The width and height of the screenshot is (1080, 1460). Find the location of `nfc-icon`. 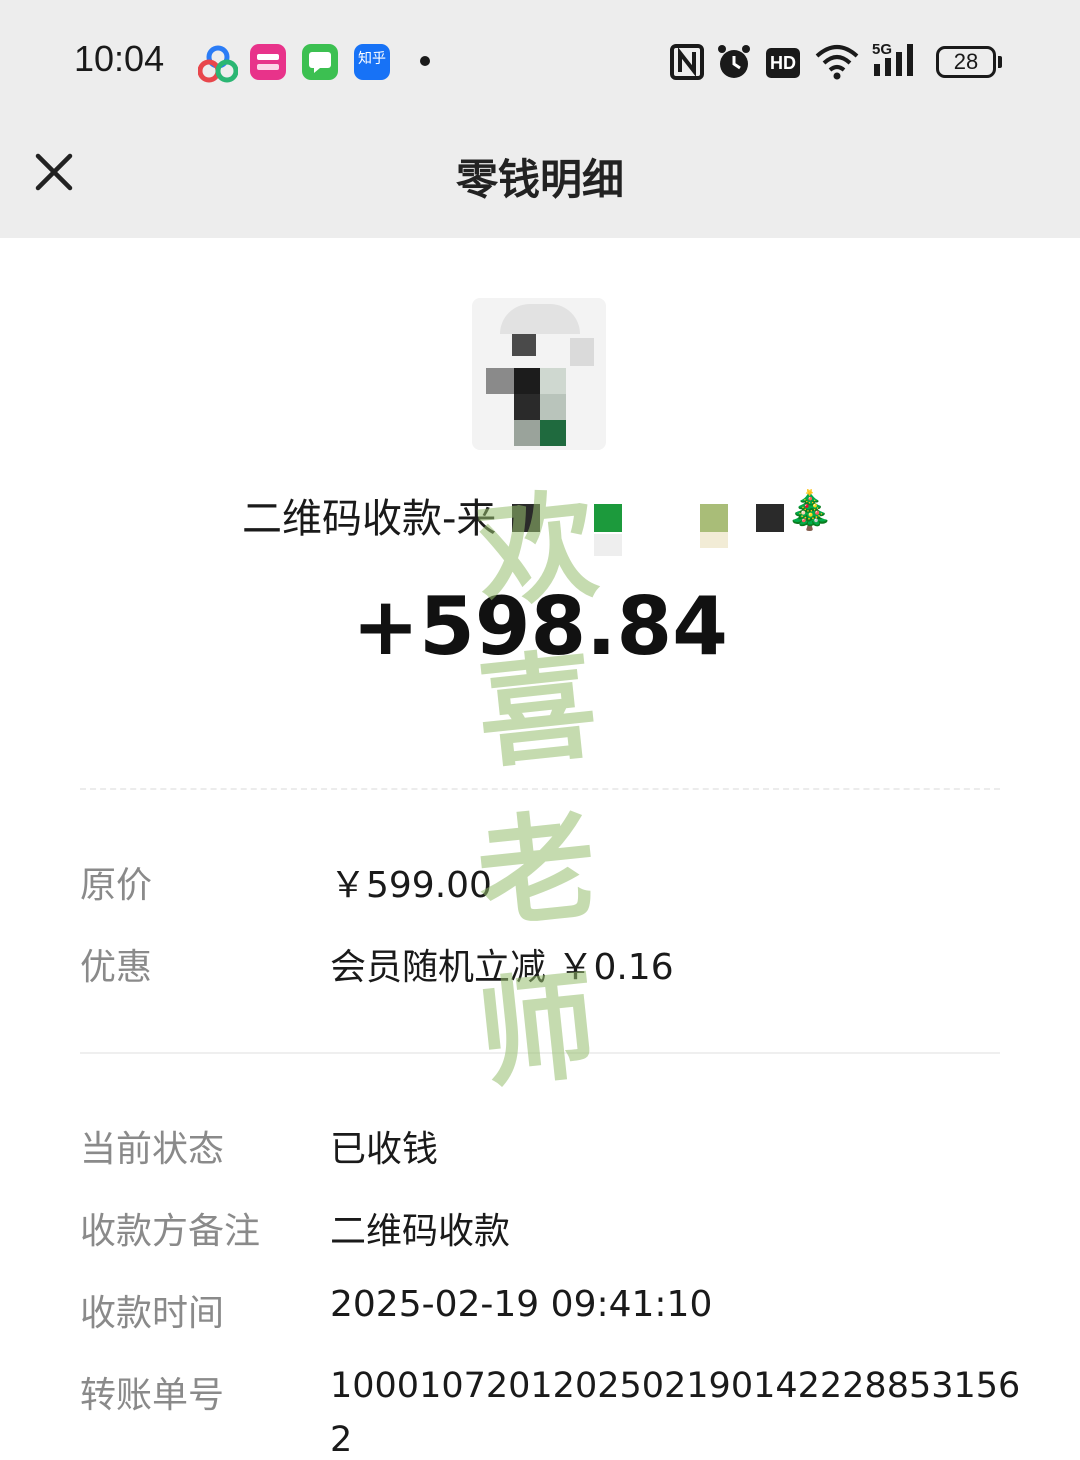

nfc-icon is located at coordinates (687, 62).